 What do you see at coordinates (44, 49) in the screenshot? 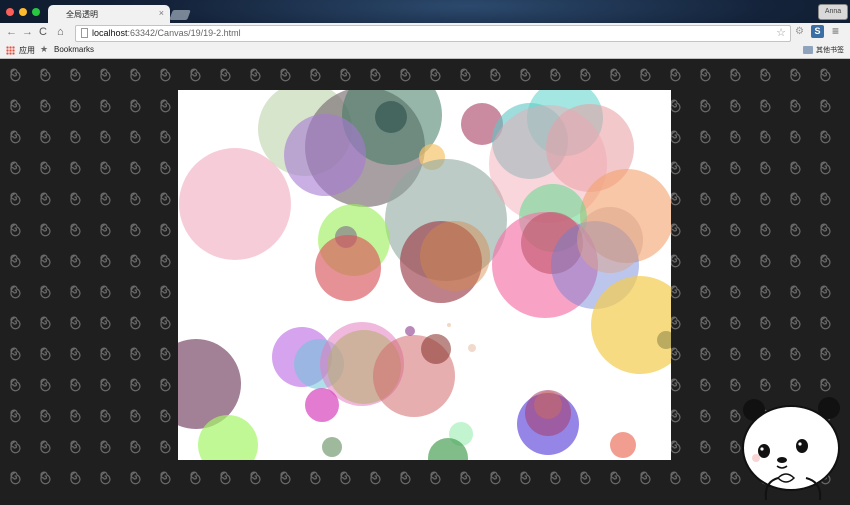
I see `bookmark-star-icon: ★` at bounding box center [44, 49].